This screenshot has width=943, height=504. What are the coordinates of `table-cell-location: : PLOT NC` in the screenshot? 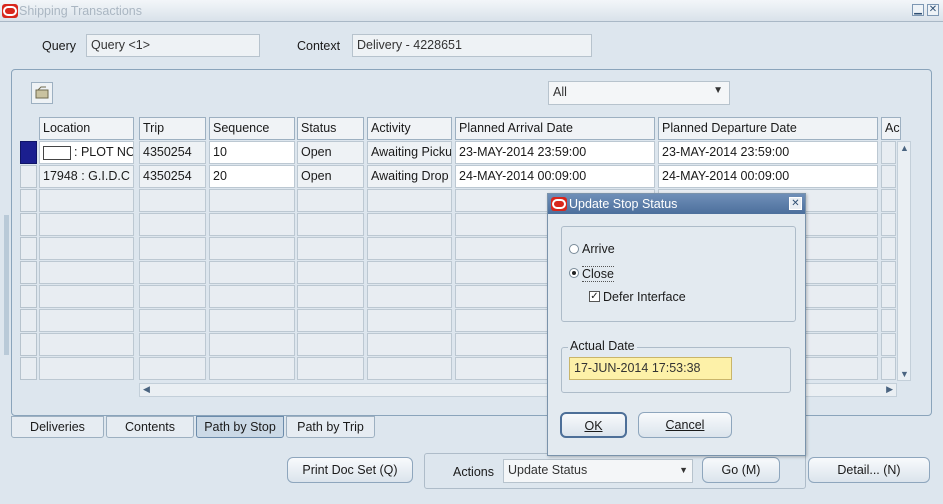 It's located at (86, 152).